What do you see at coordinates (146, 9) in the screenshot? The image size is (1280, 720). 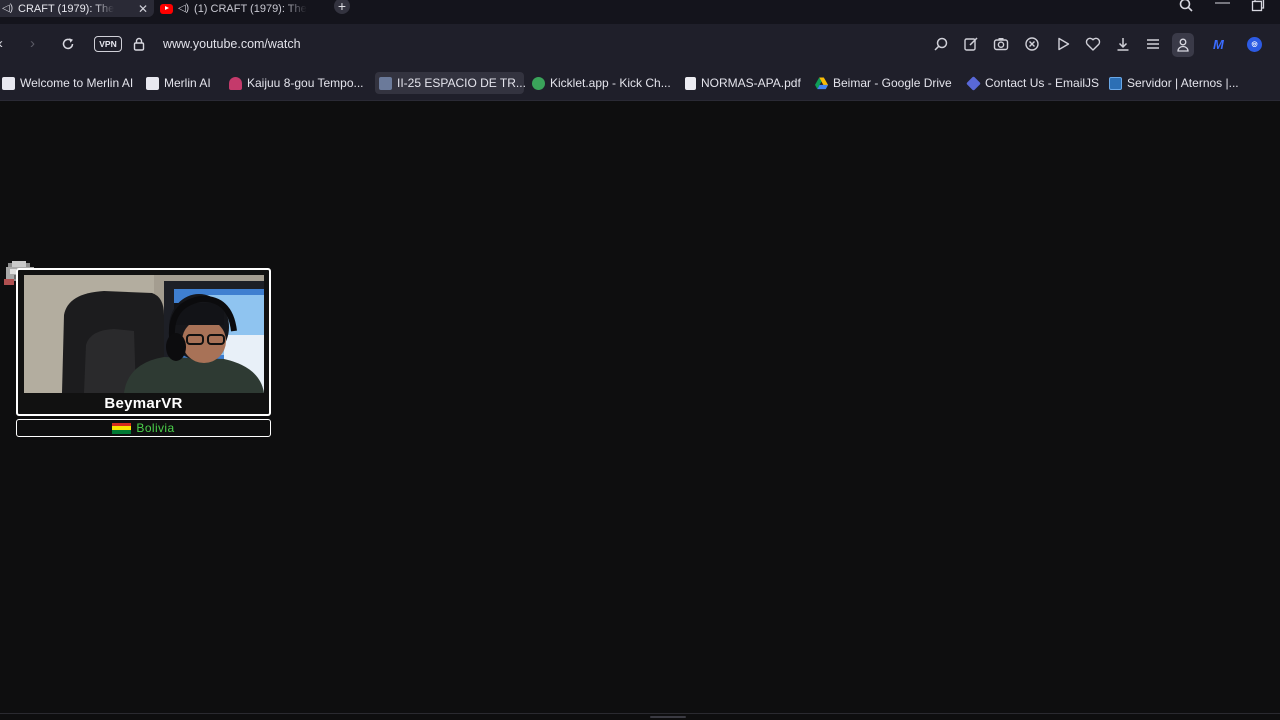 I see `close-icon: ✕` at bounding box center [146, 9].